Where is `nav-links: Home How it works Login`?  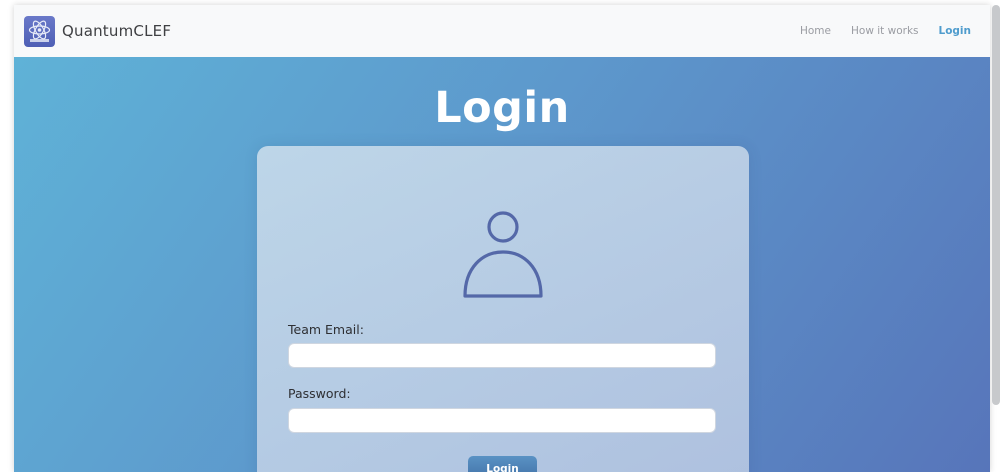 nav-links: Home How it works Login is located at coordinates (875, 31).